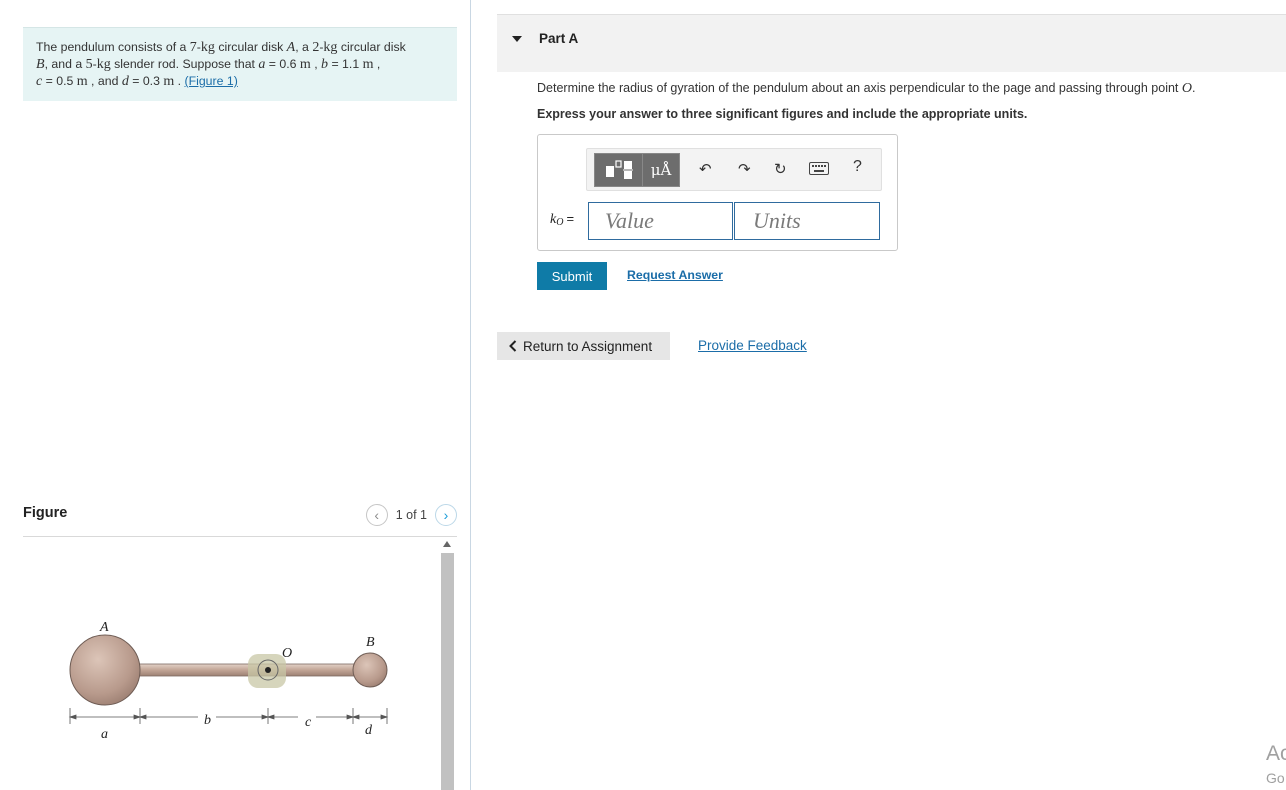 The width and height of the screenshot is (1286, 790). I want to click on problem-text: , a, so click(304, 47).